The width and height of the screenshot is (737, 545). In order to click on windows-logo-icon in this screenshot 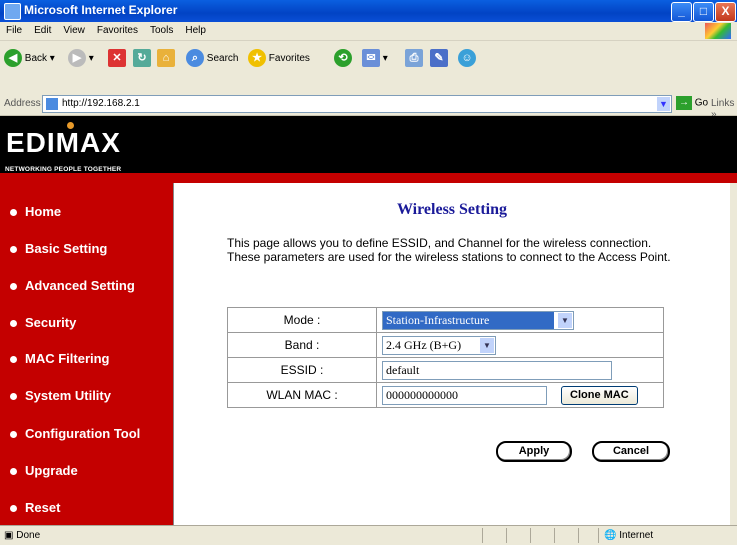, I will do `click(718, 31)`.